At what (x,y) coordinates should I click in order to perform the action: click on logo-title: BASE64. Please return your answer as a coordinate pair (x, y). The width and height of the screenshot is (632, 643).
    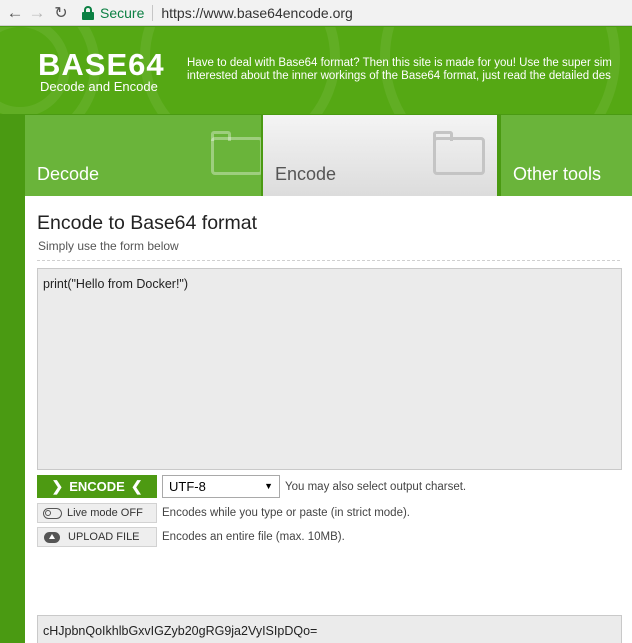
    Looking at the image, I should click on (101, 65).